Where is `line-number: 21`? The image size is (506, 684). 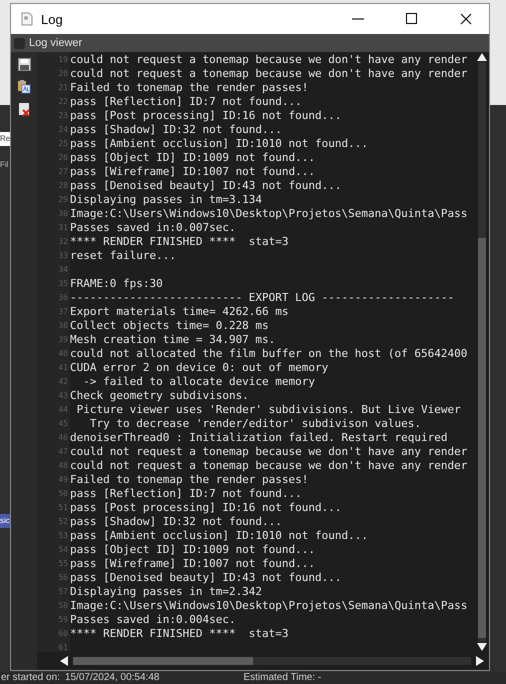 line-number: 21 is located at coordinates (63, 88).